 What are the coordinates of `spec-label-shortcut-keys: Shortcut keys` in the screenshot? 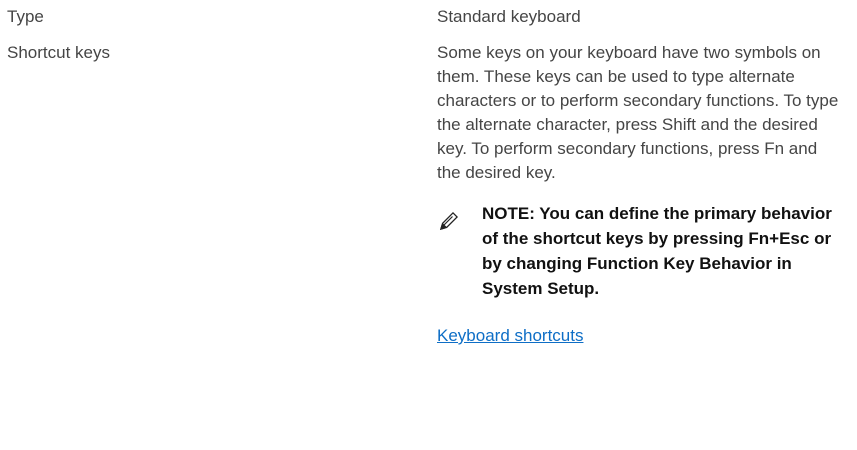 It's located at (58, 52).